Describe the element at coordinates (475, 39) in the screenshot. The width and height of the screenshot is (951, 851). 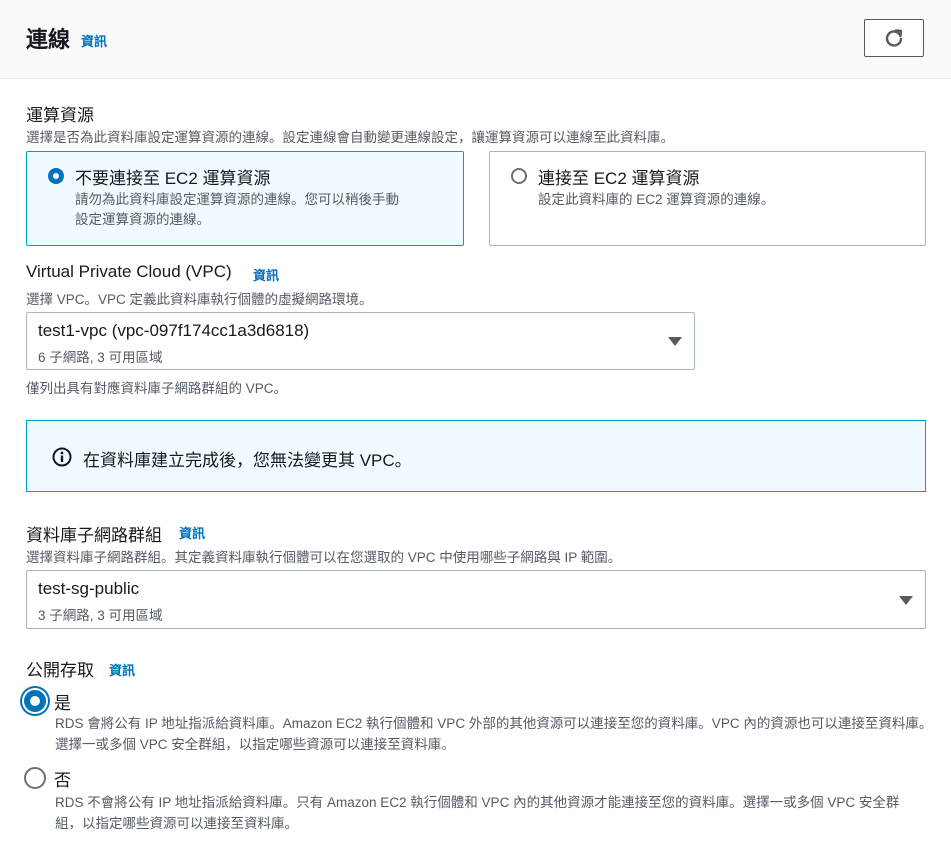
I see `section-header: 連線 資訊` at that location.